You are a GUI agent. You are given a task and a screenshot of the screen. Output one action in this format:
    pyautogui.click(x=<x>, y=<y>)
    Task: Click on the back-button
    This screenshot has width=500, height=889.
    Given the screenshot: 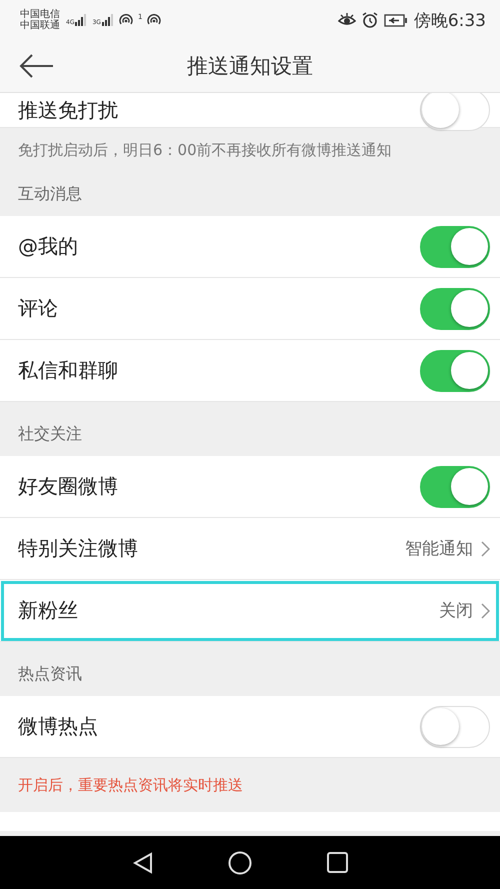 What is the action you would take?
    pyautogui.click(x=36, y=66)
    